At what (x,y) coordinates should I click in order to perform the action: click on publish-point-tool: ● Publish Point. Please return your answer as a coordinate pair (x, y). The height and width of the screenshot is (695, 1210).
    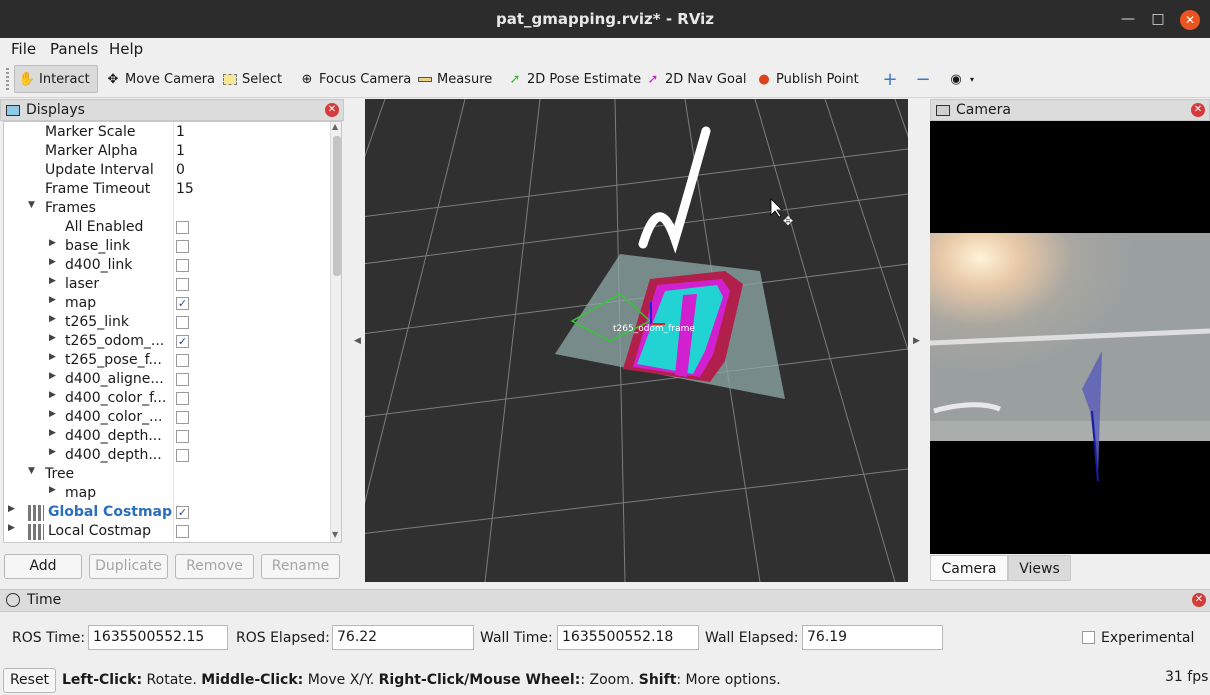
    Looking at the image, I should click on (807, 79).